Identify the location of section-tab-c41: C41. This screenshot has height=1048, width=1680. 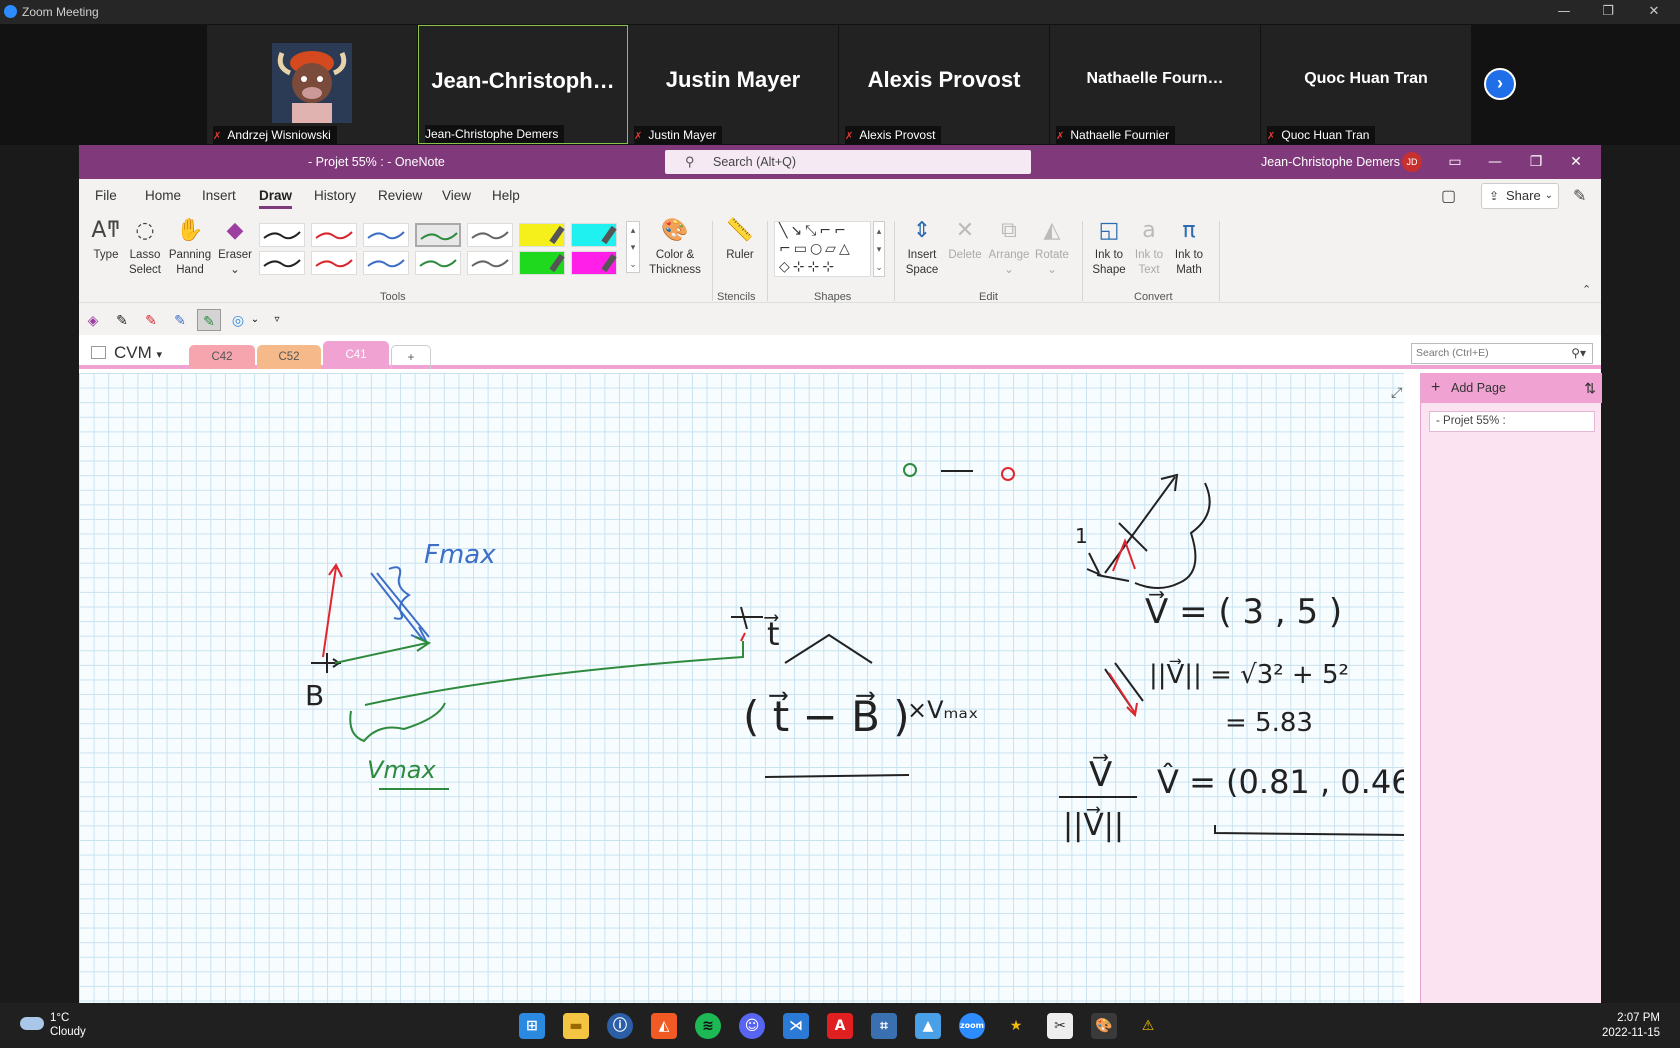
(356, 355).